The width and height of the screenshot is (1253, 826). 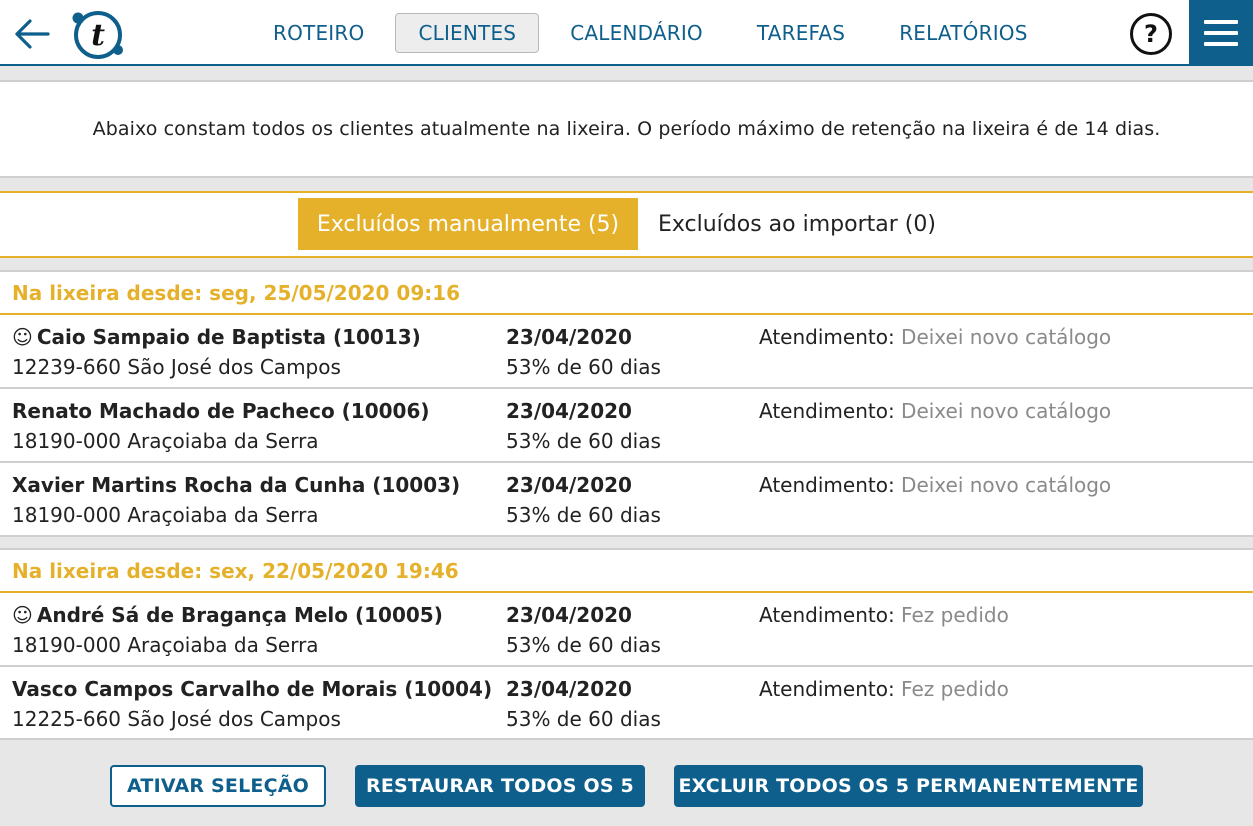 What do you see at coordinates (626, 570) in the screenshot?
I see `group-header: Na lixeira desde: sex, 22/05/2020 19:46` at bounding box center [626, 570].